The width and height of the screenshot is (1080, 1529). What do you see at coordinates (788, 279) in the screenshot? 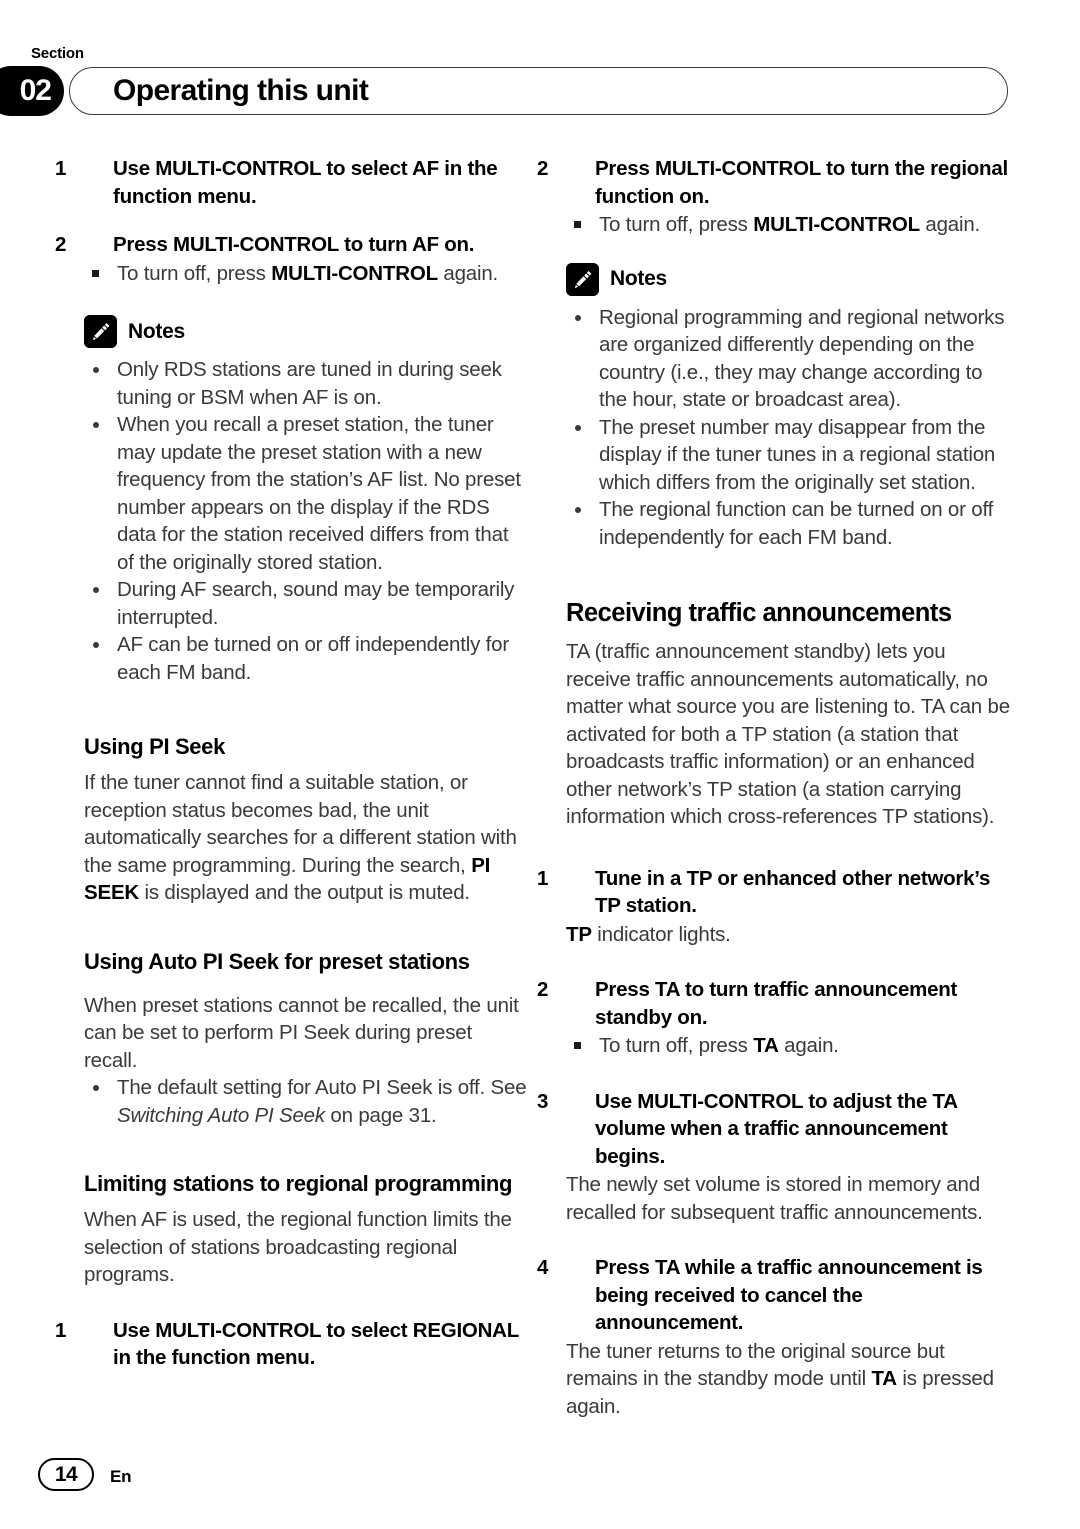
I see `notes-header-right: Notes` at bounding box center [788, 279].